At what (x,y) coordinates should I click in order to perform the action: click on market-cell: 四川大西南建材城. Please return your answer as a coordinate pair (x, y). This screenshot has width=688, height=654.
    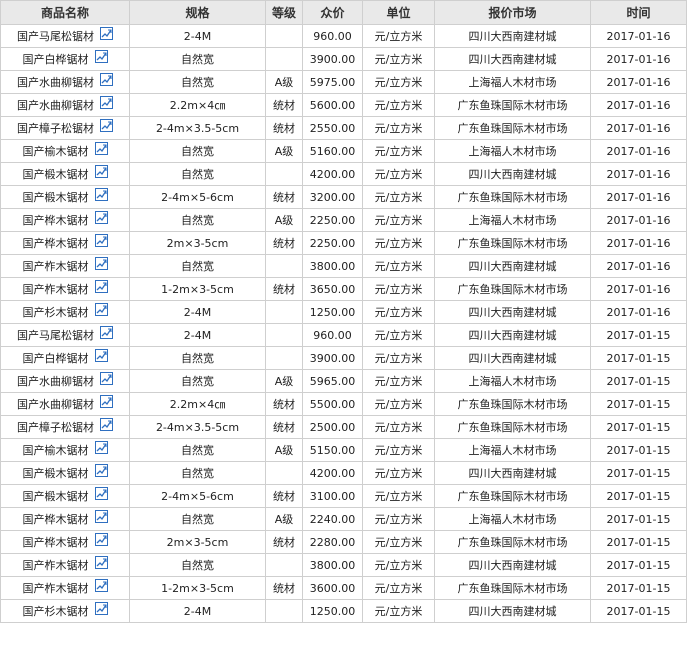
    Looking at the image, I should click on (512, 473).